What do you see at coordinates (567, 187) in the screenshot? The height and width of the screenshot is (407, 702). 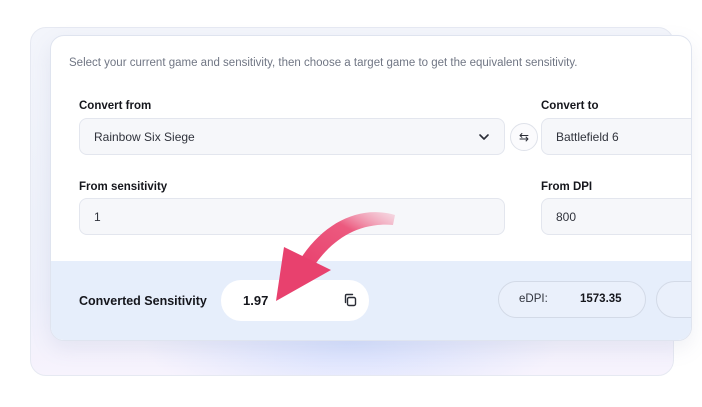 I see `from-dpi-label: From DPI` at bounding box center [567, 187].